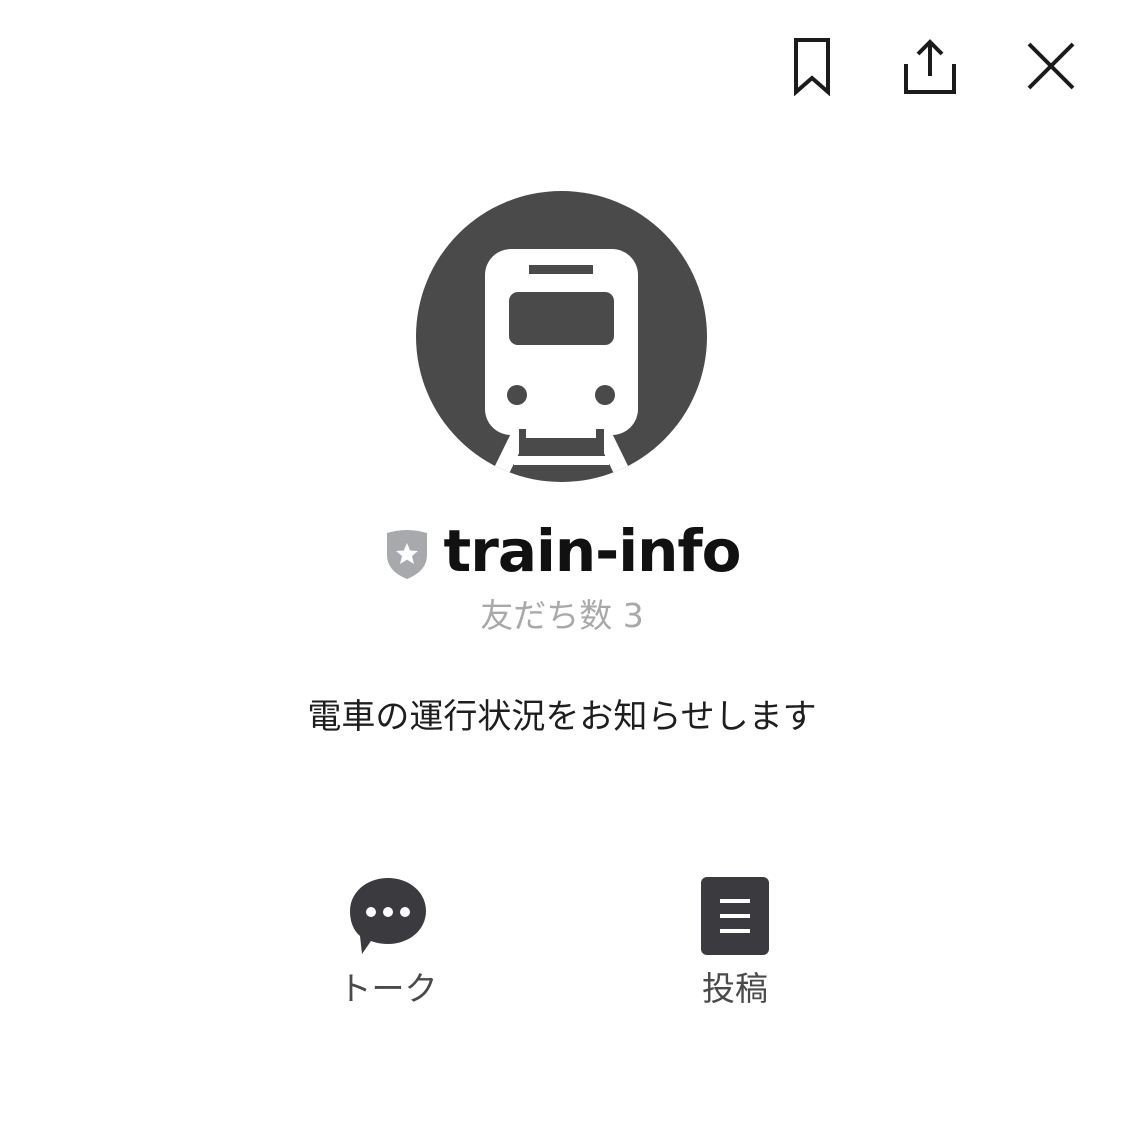  I want to click on talk-label: トーク, so click(388, 988).